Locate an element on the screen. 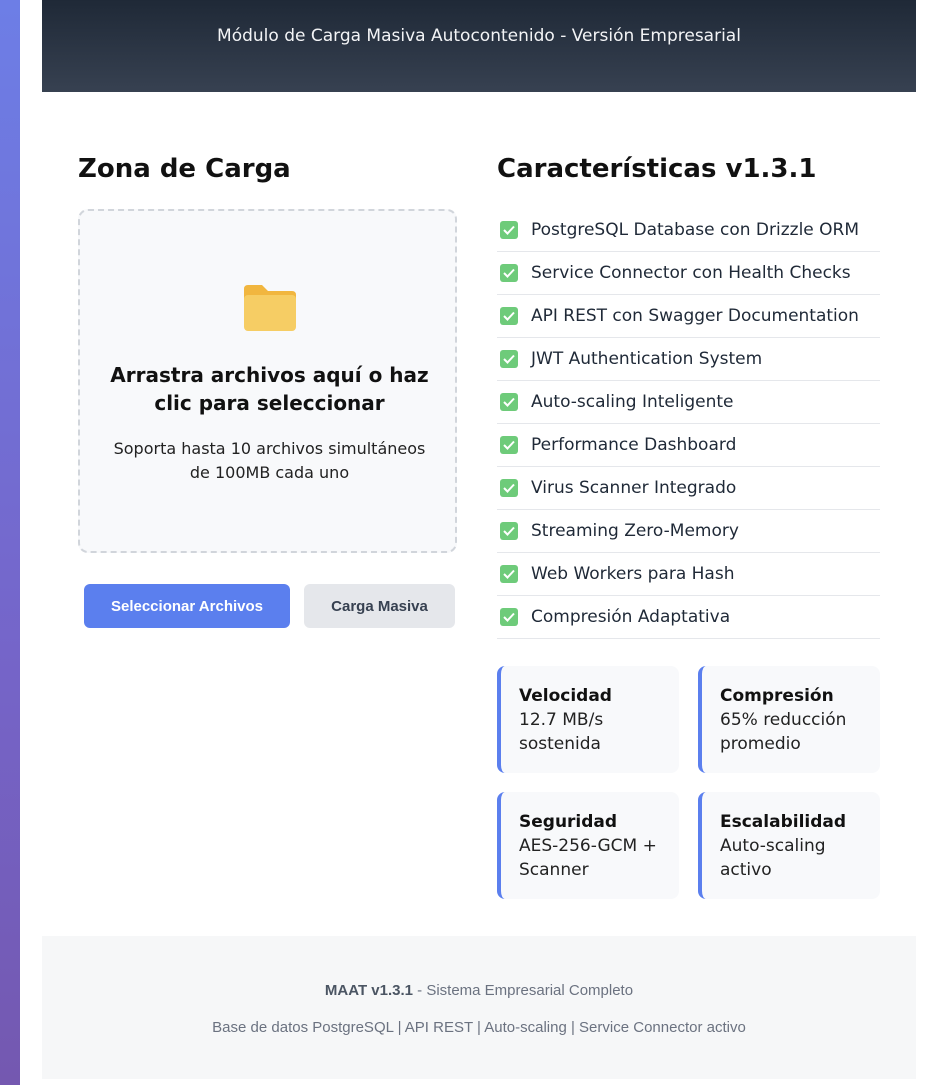  feature-item: Streaming Zero-Memory is located at coordinates (688, 531).